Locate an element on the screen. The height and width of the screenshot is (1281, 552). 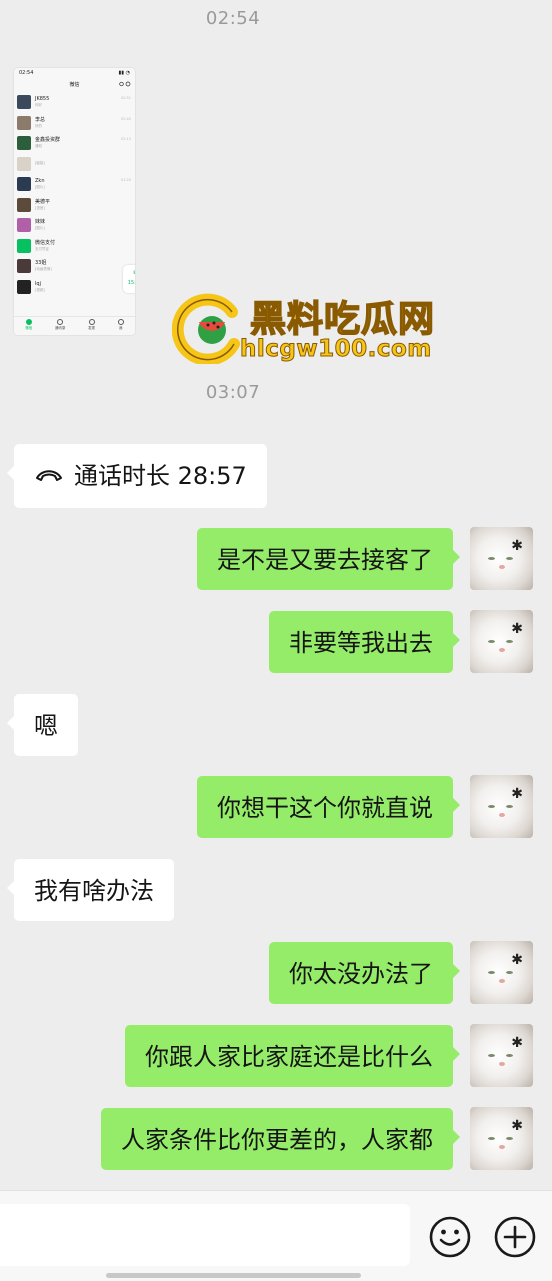
thumb-call-duration: 15:38 is located at coordinates (131, 283).